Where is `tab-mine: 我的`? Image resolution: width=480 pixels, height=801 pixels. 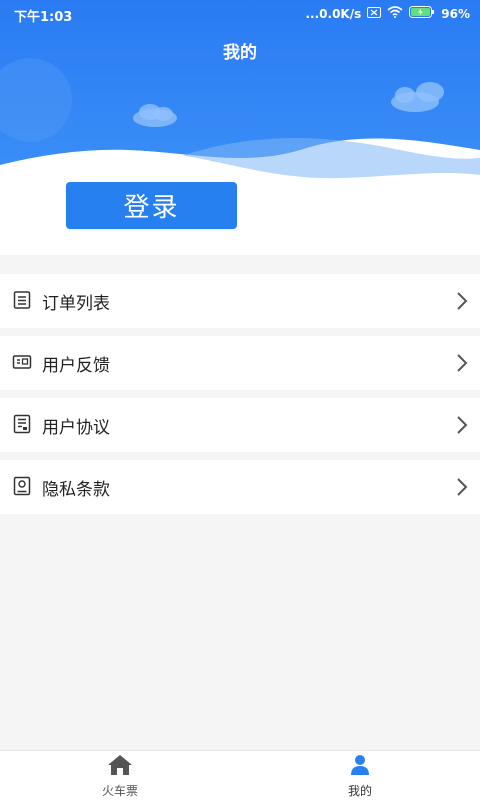
tab-mine: 我的 is located at coordinates (360, 776).